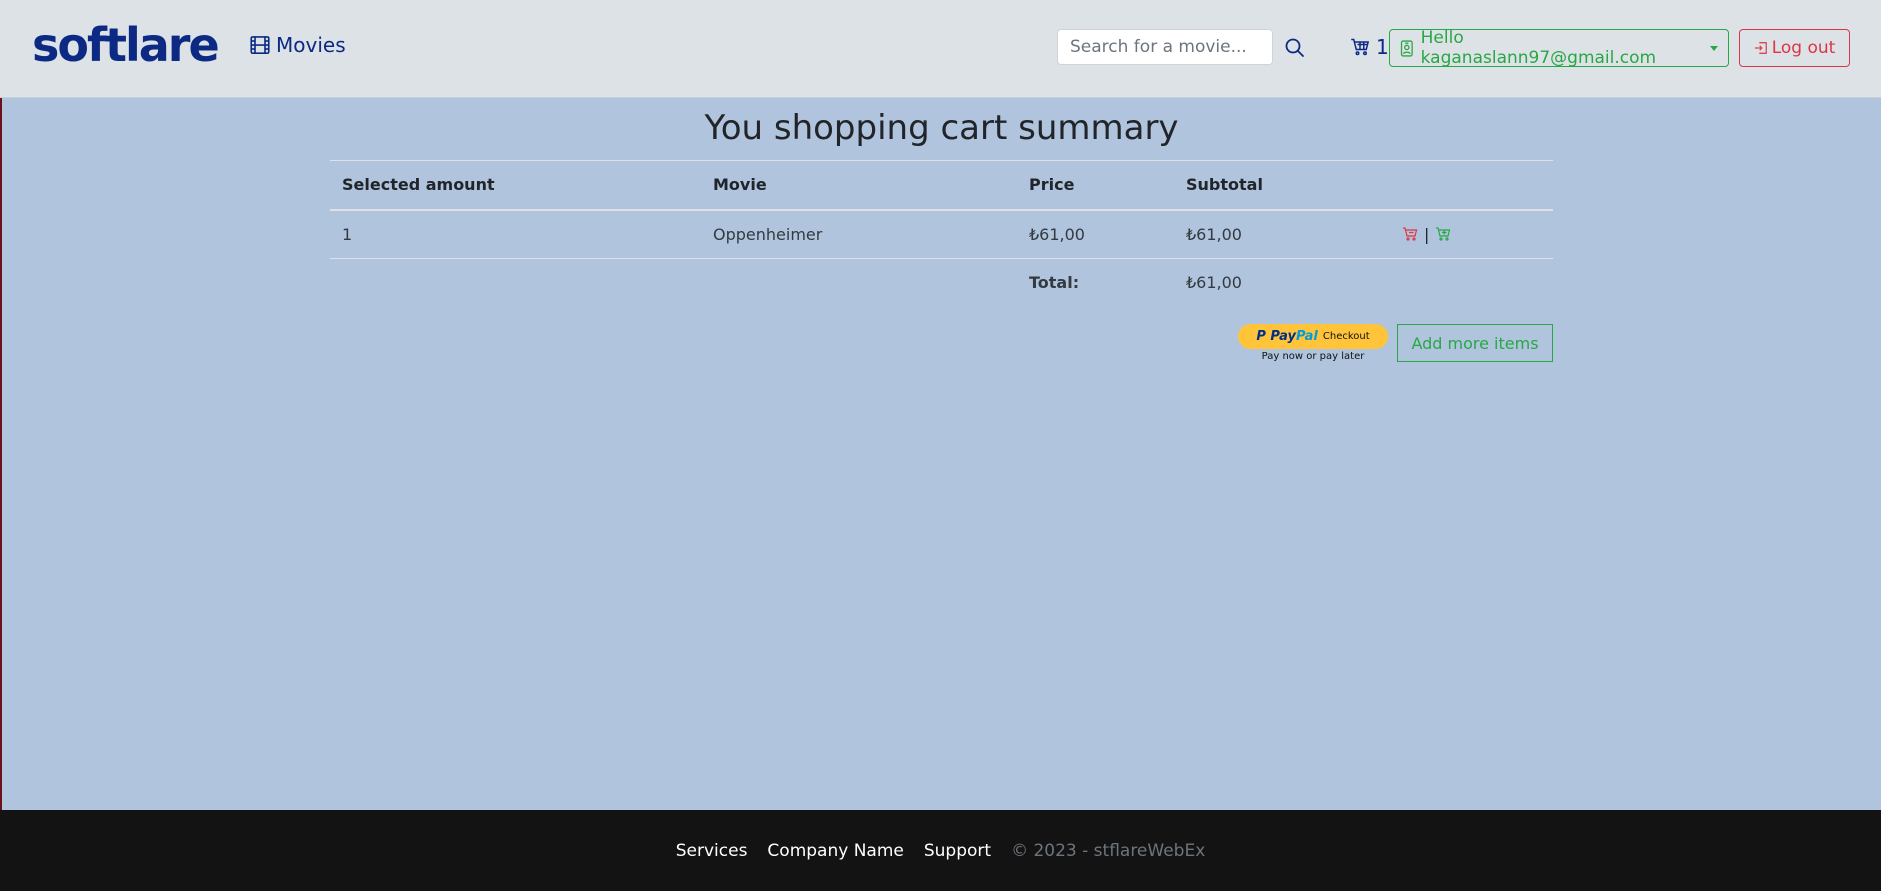 The image size is (1881, 891). Describe the element at coordinates (126, 45) in the screenshot. I see `brand-logo: softlare` at that location.